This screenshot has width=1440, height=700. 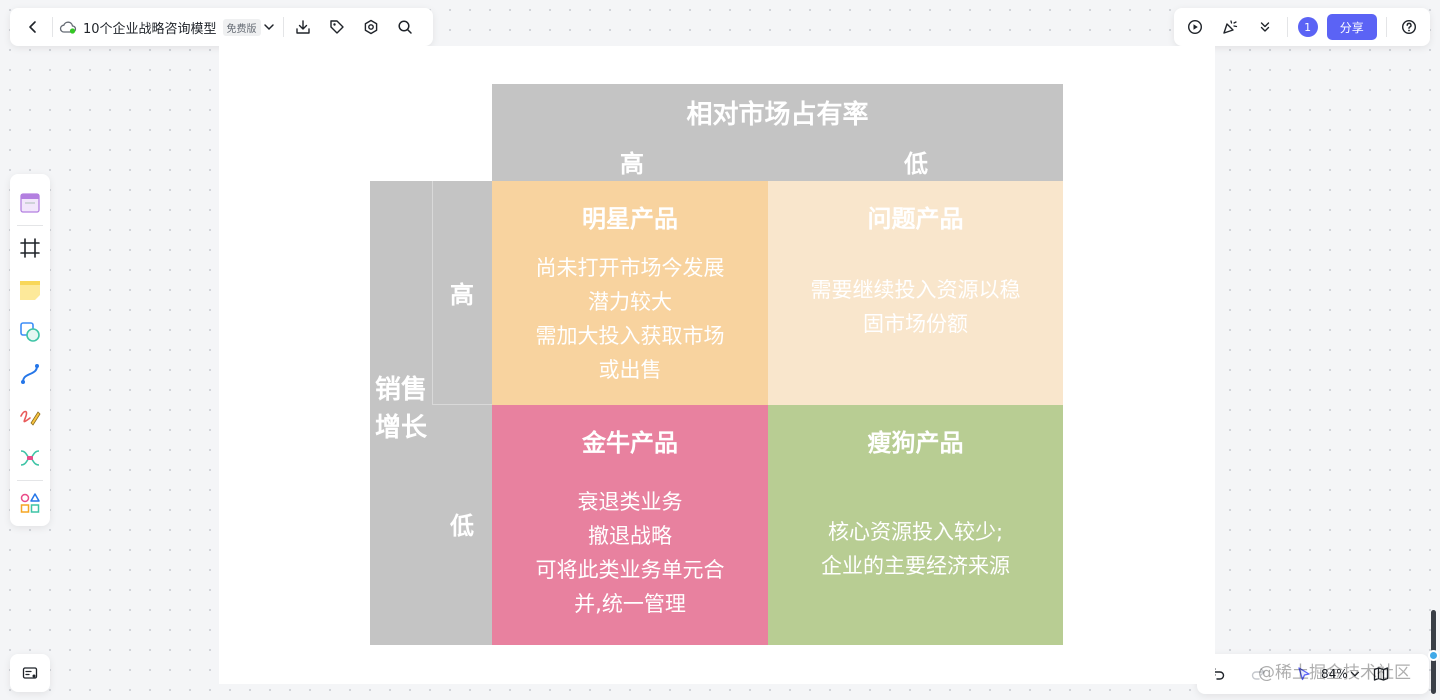 I want to click on star-product-quadrant: 明星产品 尚未打开市场今发展 潜力较大 需加大投入获取市场 或出售, so click(x=630, y=293).